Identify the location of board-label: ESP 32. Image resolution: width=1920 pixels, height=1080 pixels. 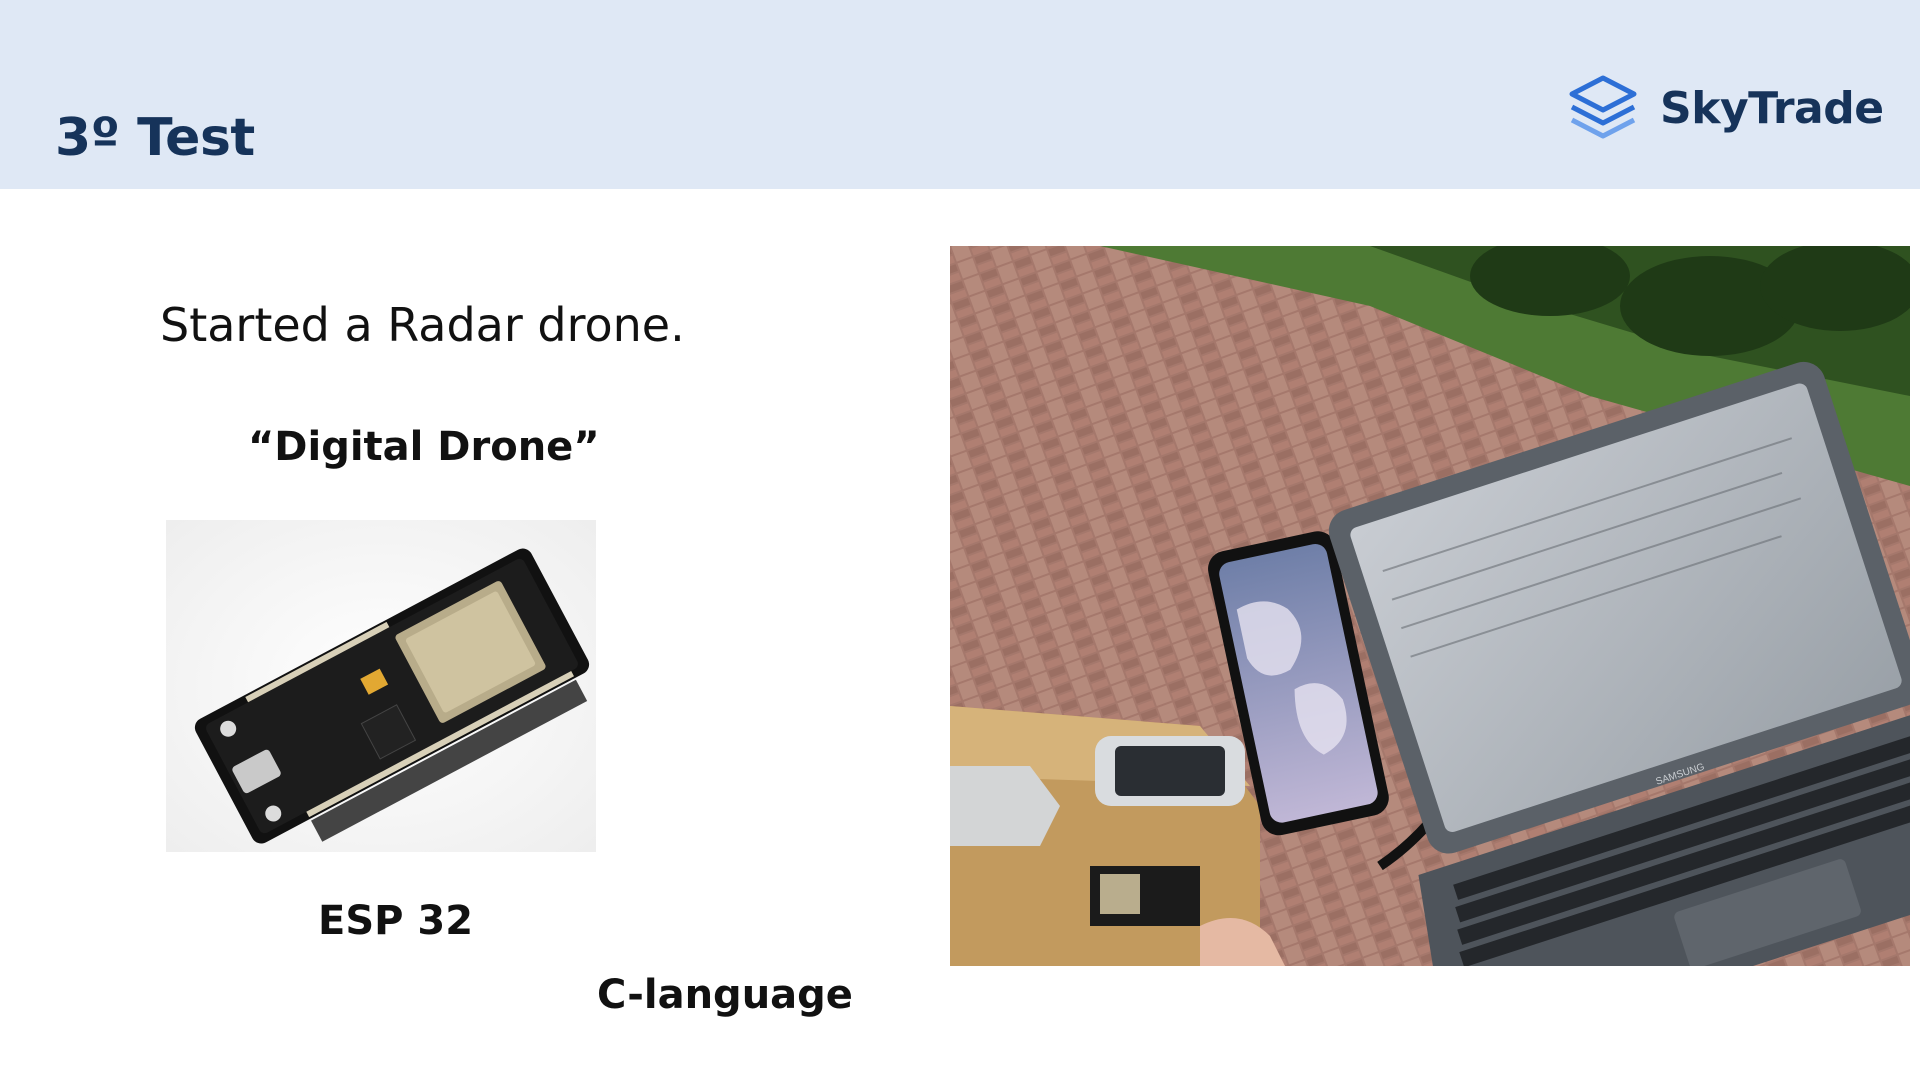
(396, 921).